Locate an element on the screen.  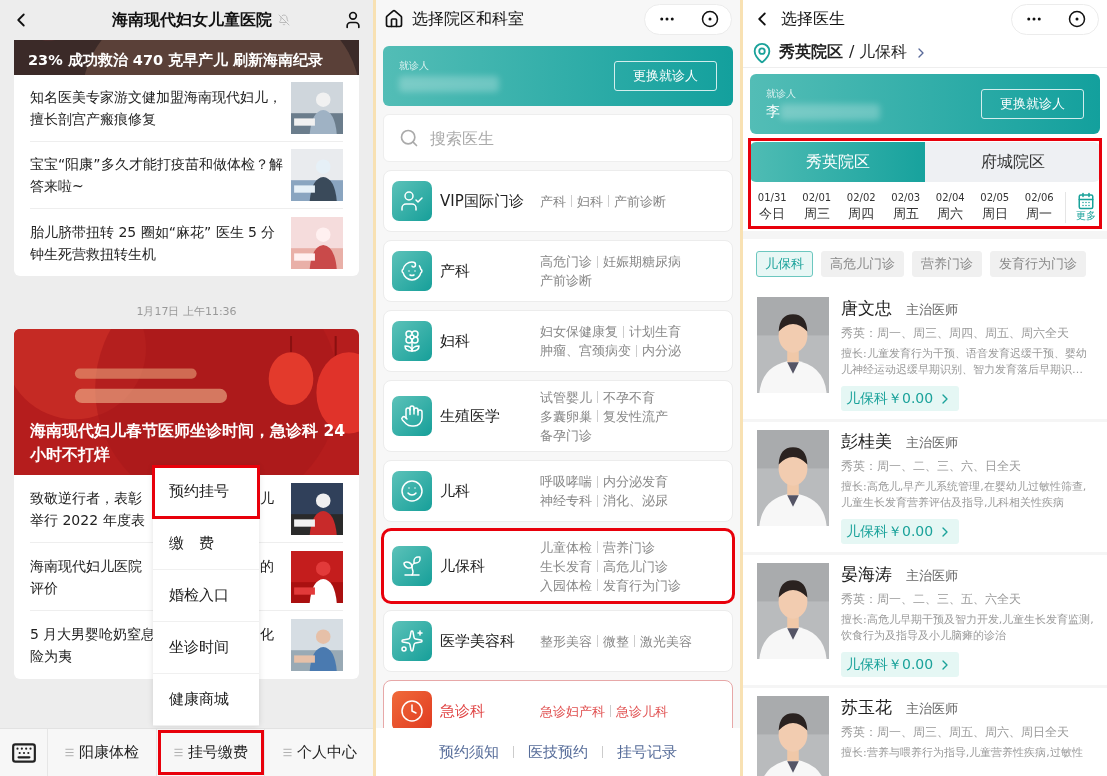
article-title-fragment: 儿 is located at coordinates (267, 498).